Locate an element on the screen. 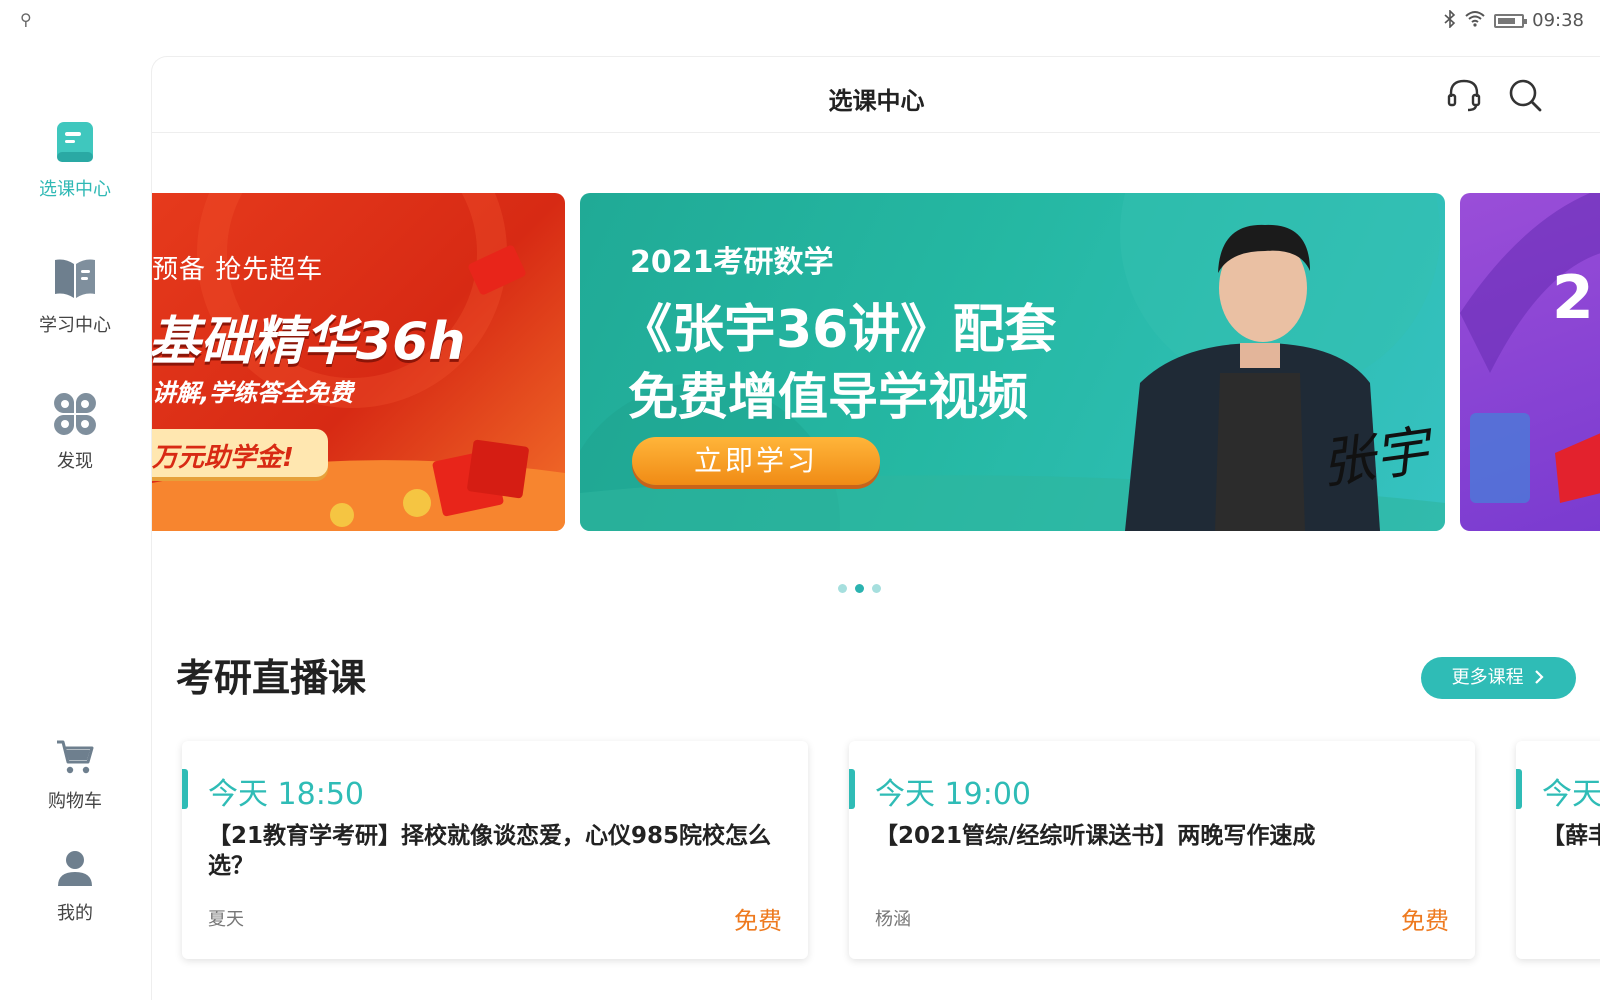  course-time: 今天 is located at coordinates (1571, 794).